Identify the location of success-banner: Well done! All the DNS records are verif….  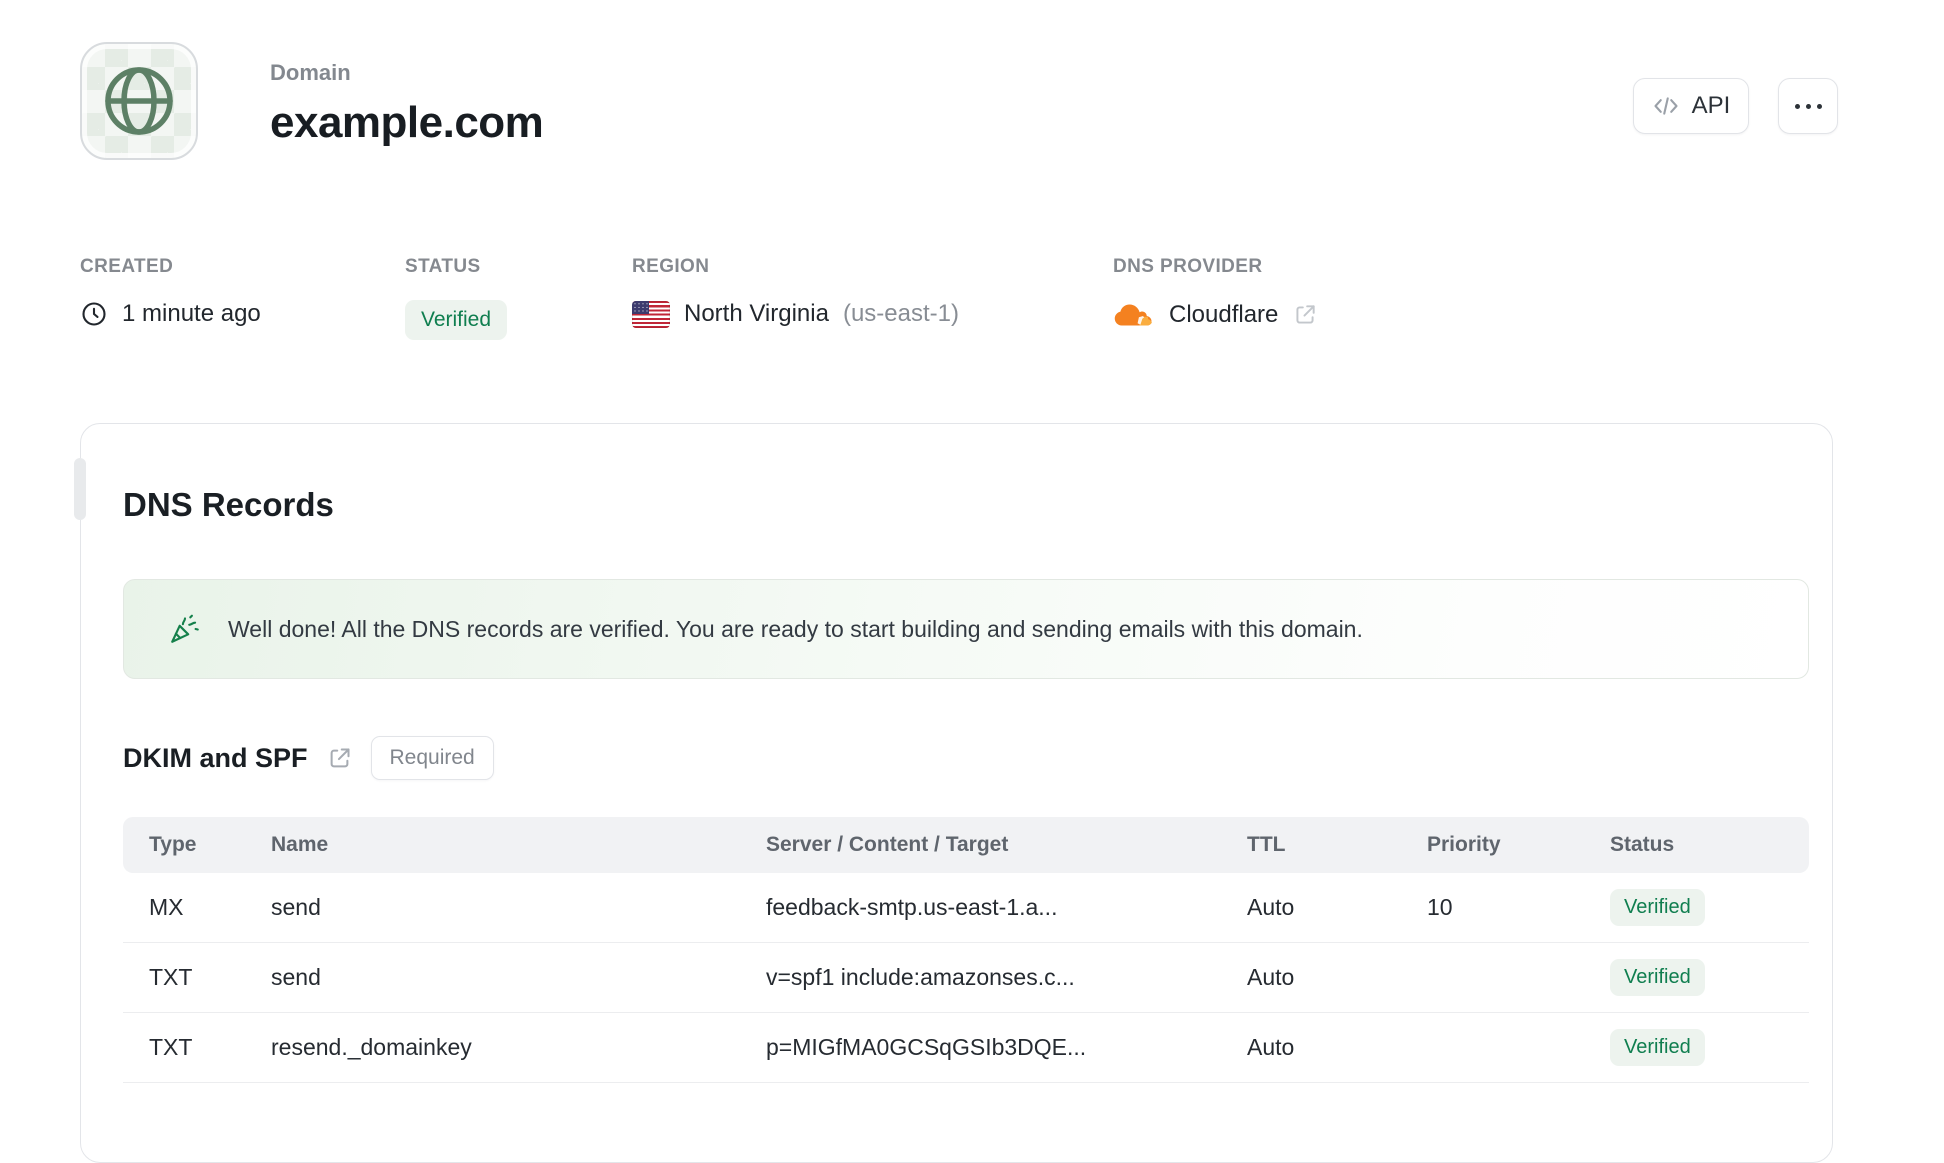
(966, 629).